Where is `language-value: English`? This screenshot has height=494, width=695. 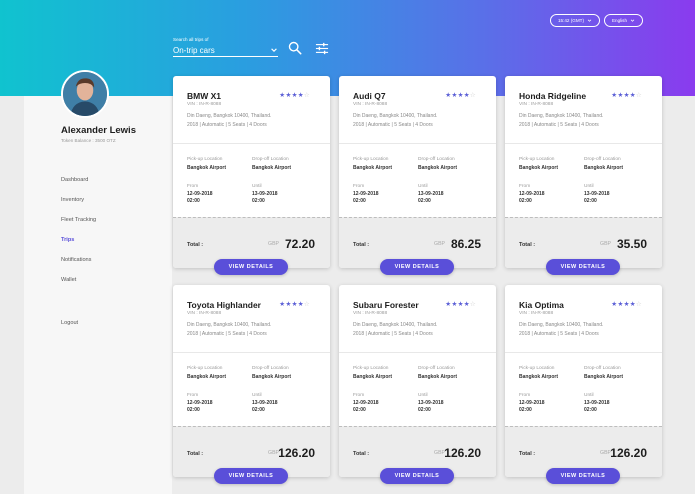 language-value: English is located at coordinates (619, 20).